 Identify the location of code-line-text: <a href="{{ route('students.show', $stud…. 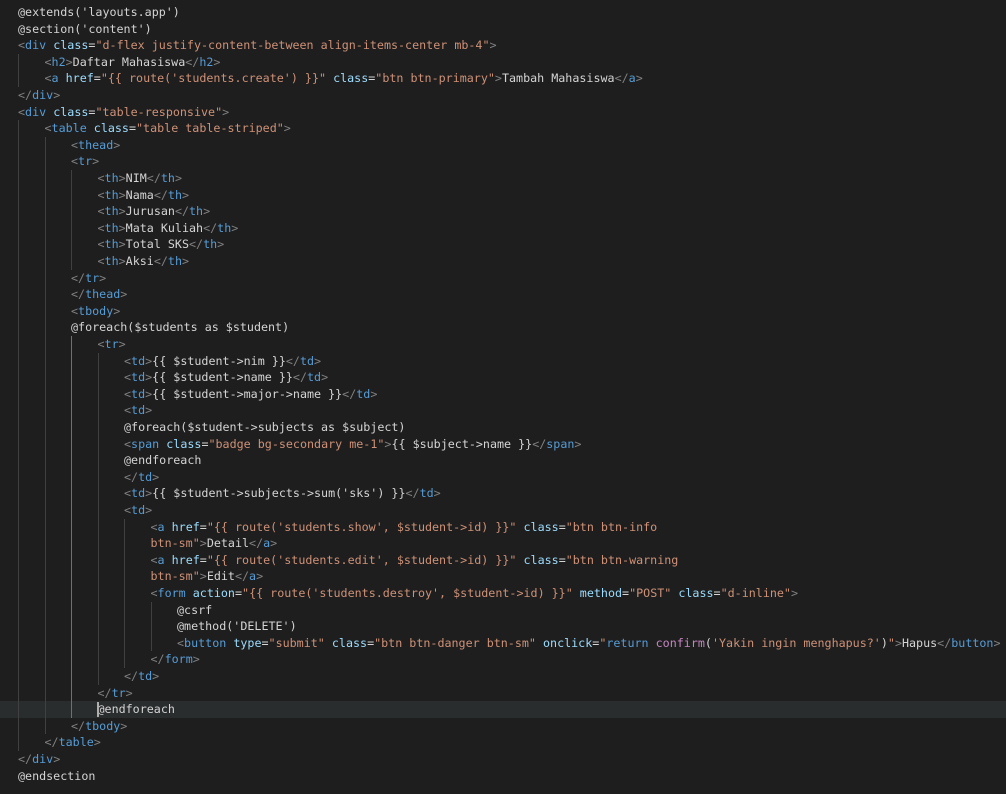
(404, 527).